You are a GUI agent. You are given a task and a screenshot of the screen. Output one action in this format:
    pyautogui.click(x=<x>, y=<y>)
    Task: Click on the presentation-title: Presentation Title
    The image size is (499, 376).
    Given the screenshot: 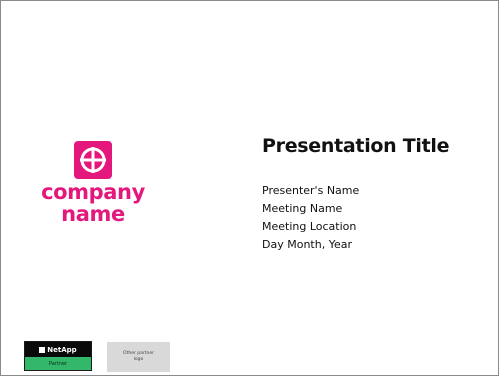 What is the action you would take?
    pyautogui.click(x=356, y=146)
    